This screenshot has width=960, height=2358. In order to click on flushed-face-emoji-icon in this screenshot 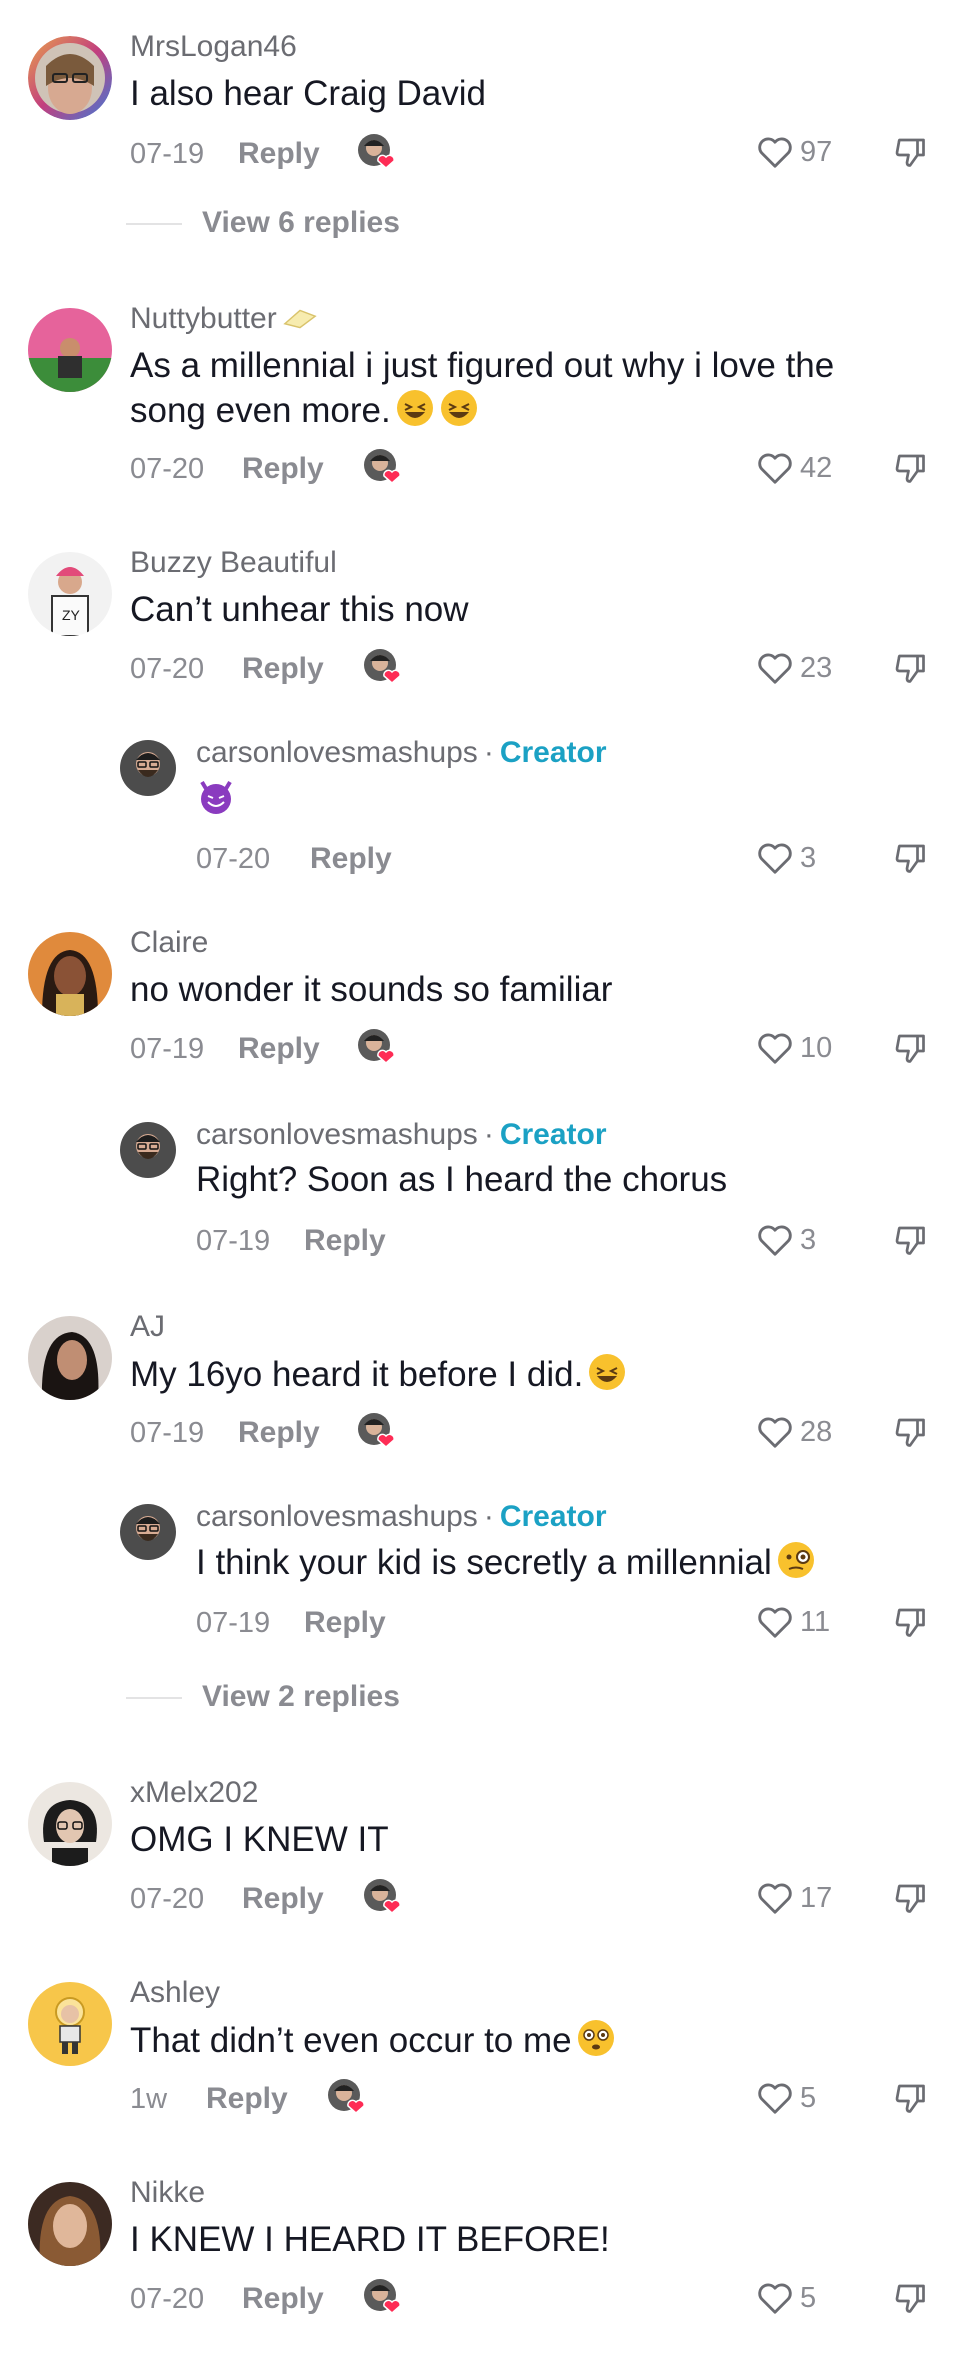, I will do `click(596, 2043)`.